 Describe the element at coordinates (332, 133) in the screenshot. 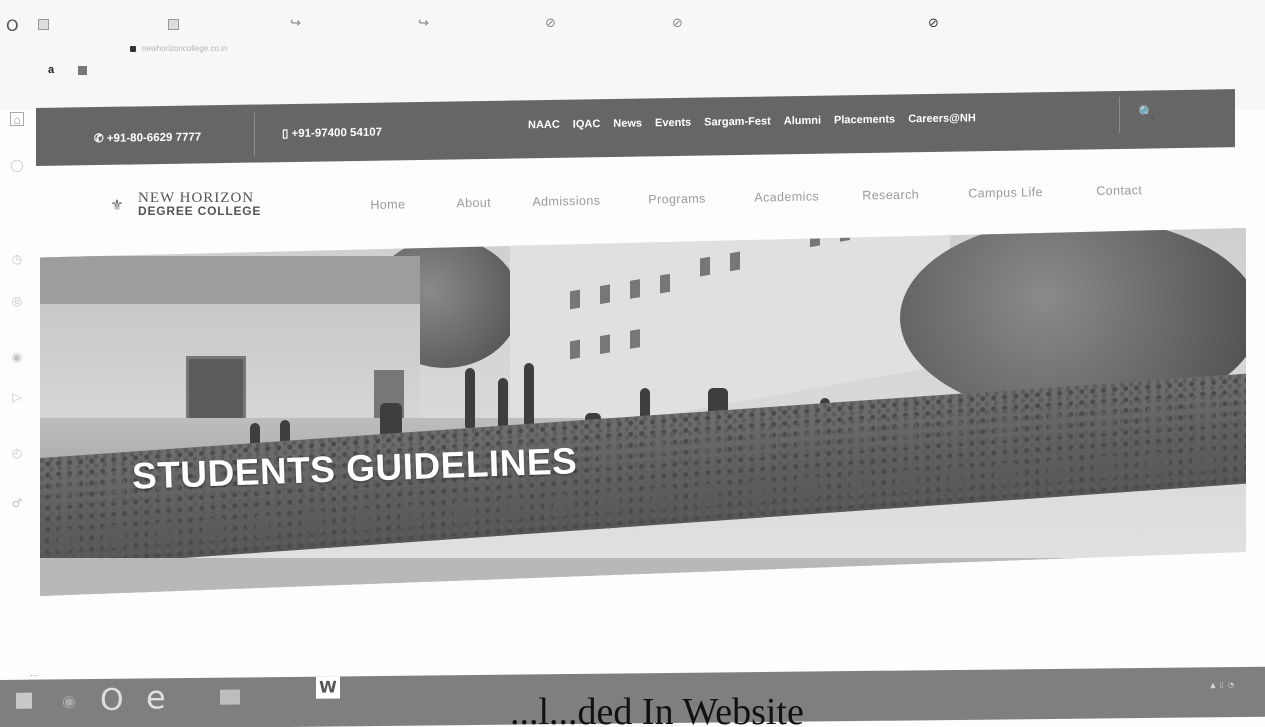

I see `mobile-number: ▯ +91-97400 54107` at that location.